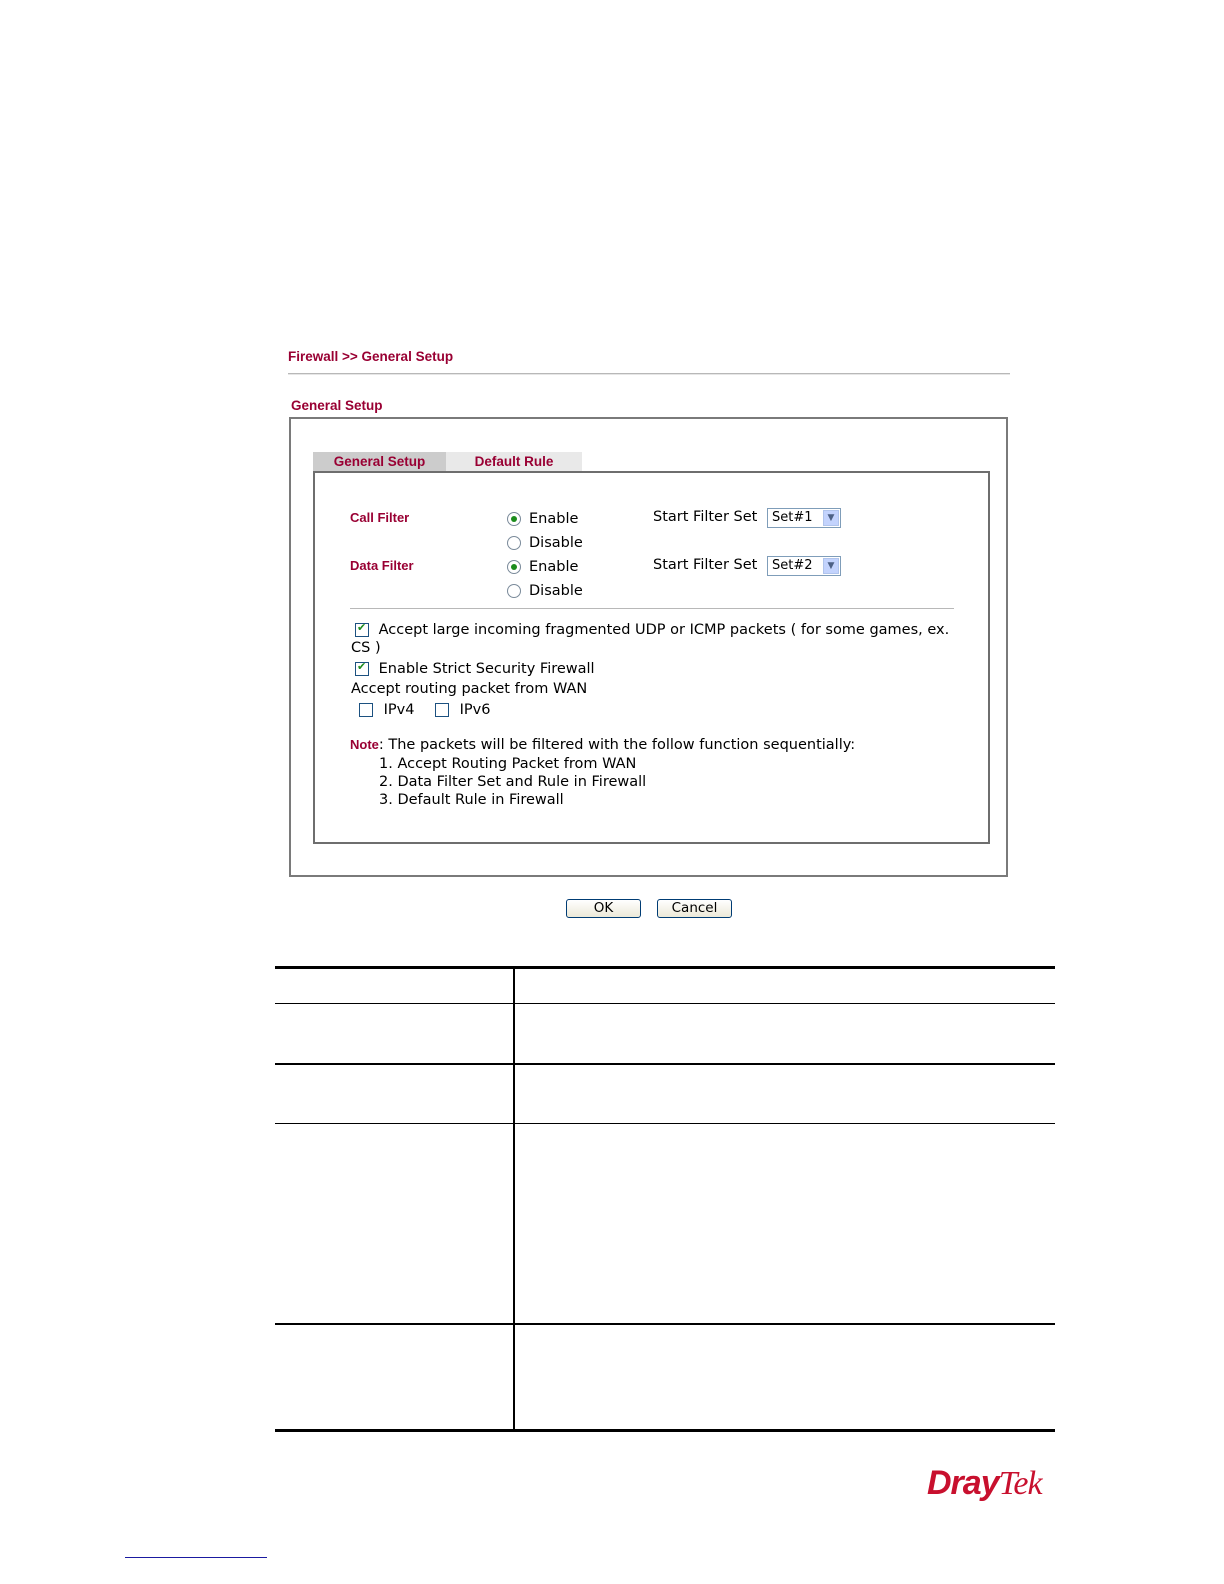 The width and height of the screenshot is (1224, 1584). I want to click on data-filter-start-set-select: Set#2 ▼, so click(804, 566).